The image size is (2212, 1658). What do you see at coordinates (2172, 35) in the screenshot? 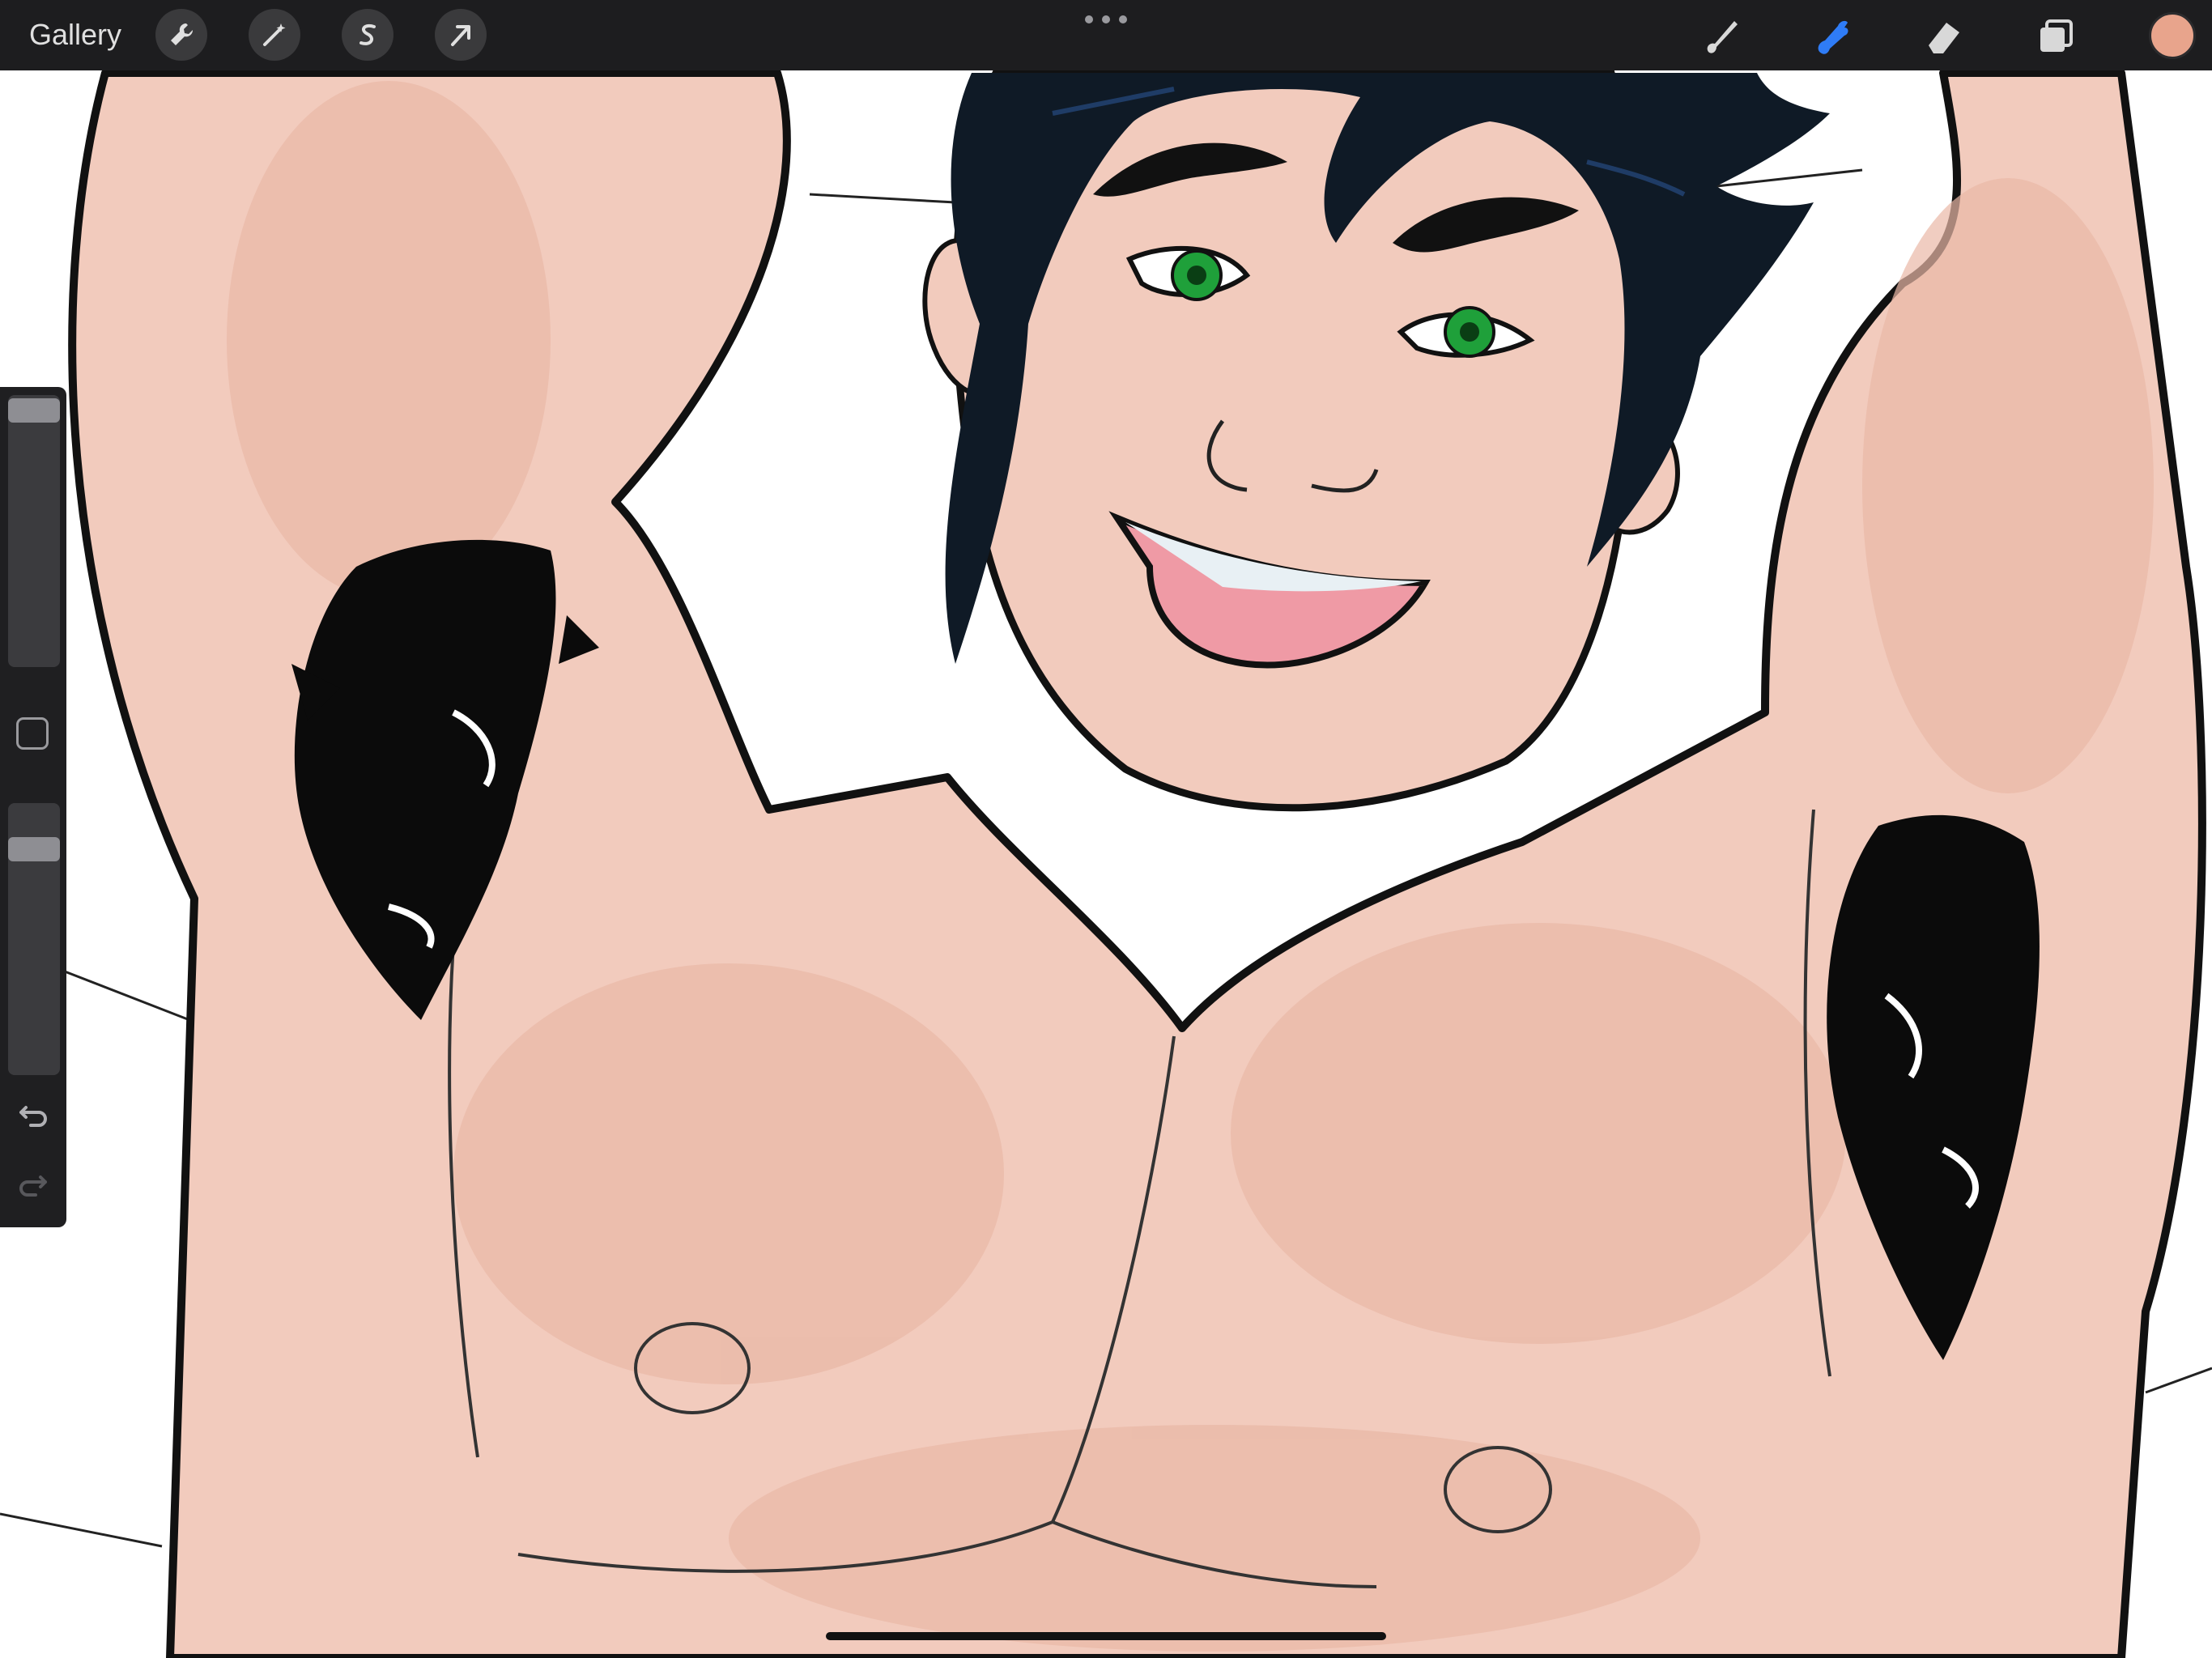
I see `color-swatch` at bounding box center [2172, 35].